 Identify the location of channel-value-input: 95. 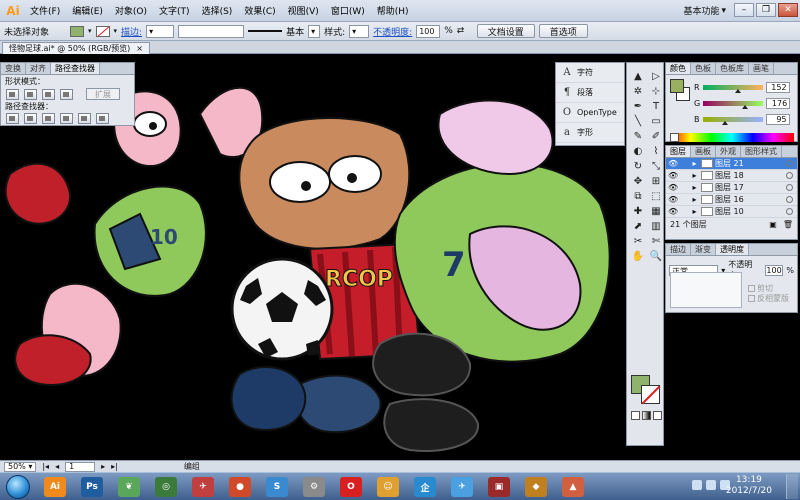
(777, 119).